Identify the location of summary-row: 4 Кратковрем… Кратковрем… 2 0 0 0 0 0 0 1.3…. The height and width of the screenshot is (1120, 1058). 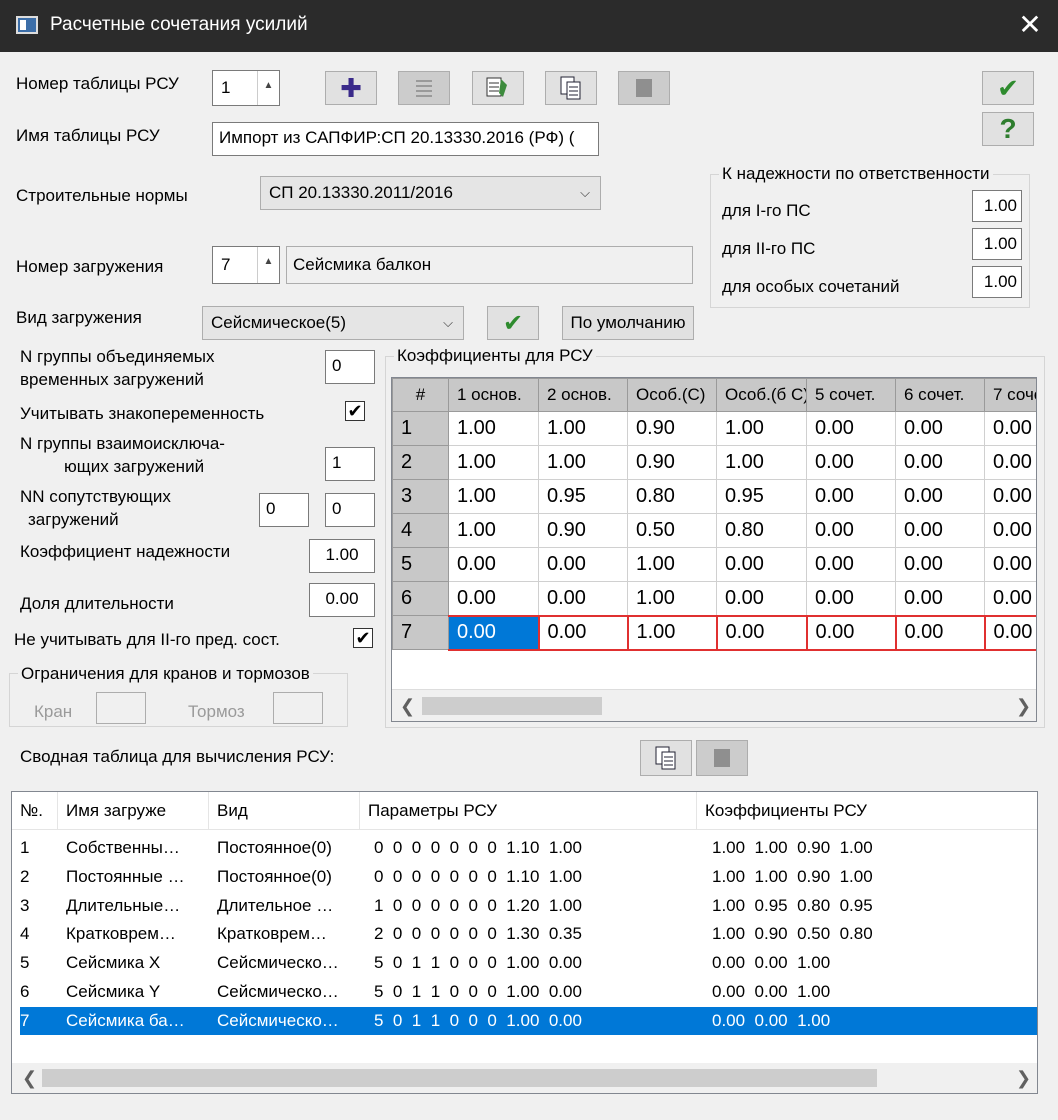
(528, 934).